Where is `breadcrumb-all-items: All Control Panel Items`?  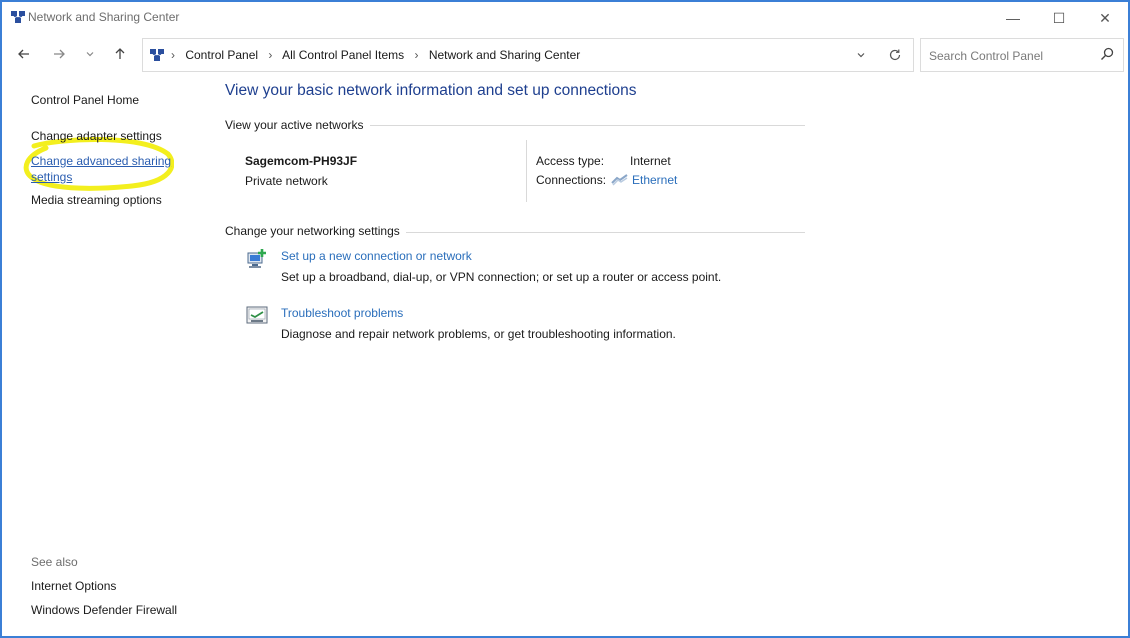 breadcrumb-all-items: All Control Panel Items is located at coordinates (343, 55).